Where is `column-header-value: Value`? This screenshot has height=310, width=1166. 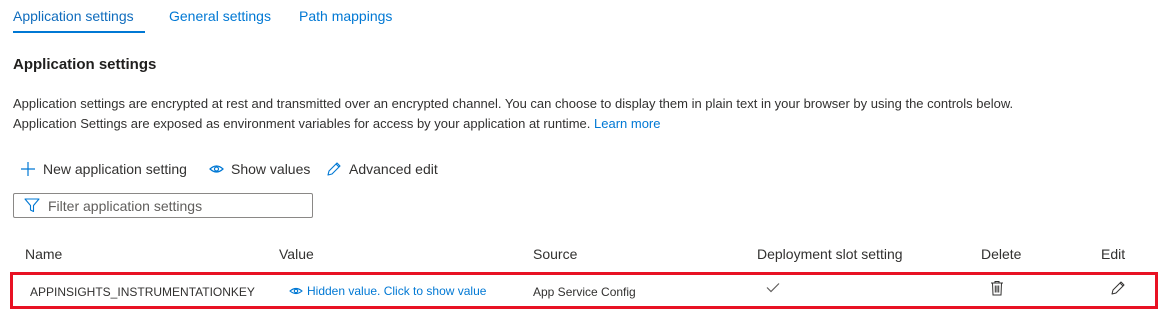 column-header-value: Value is located at coordinates (296, 254).